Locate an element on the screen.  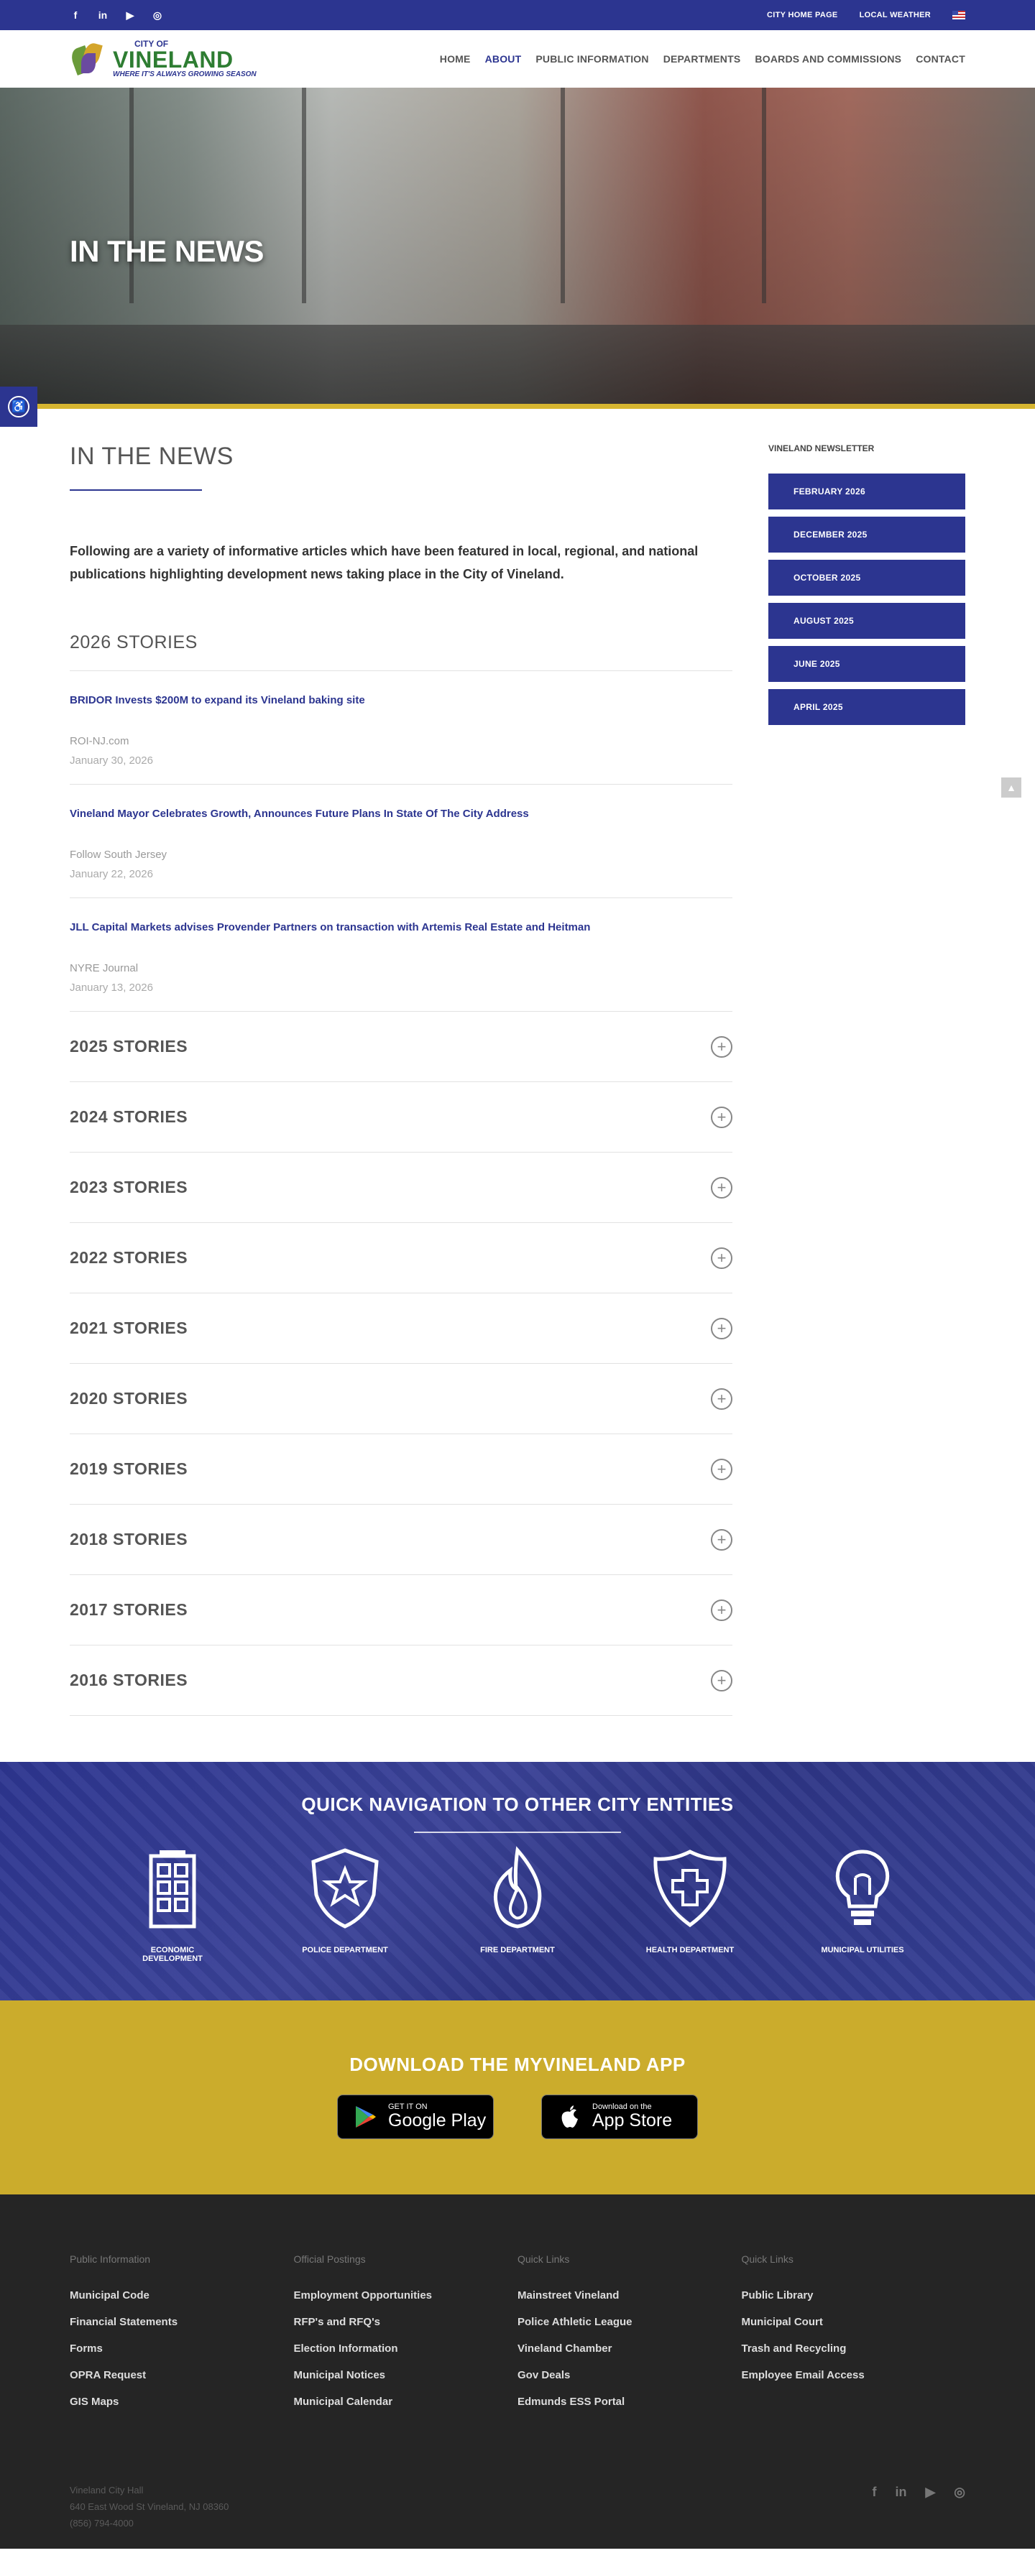
address-line: 640 East Wood St Vineland, NJ 08360 is located at coordinates (149, 2506).